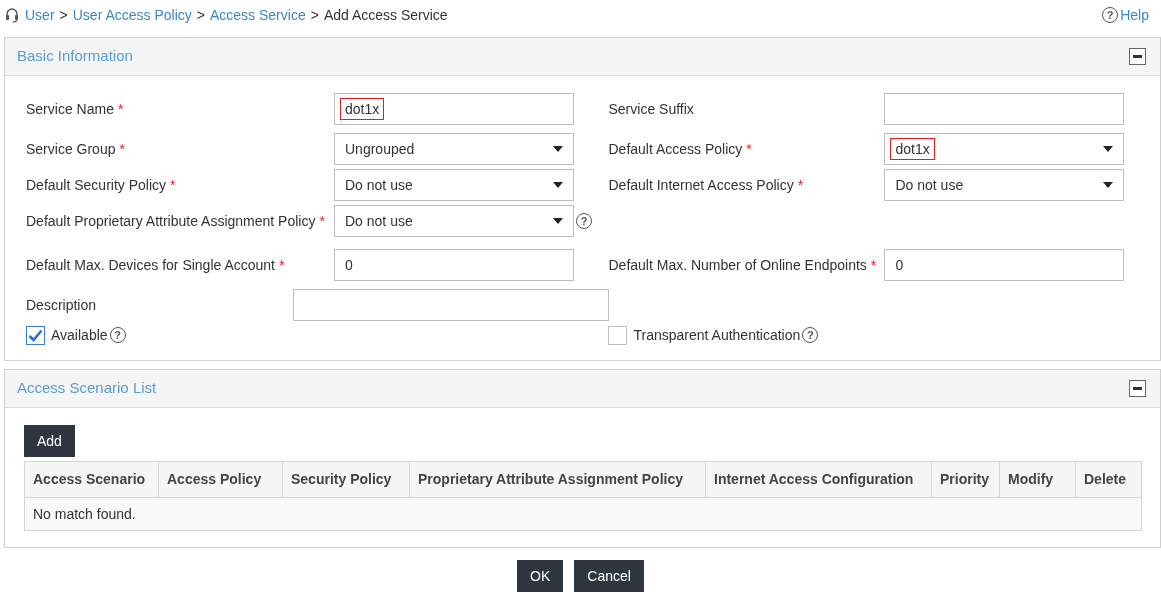 The width and height of the screenshot is (1161, 614). I want to click on dropdown: dot1x, so click(1004, 149).